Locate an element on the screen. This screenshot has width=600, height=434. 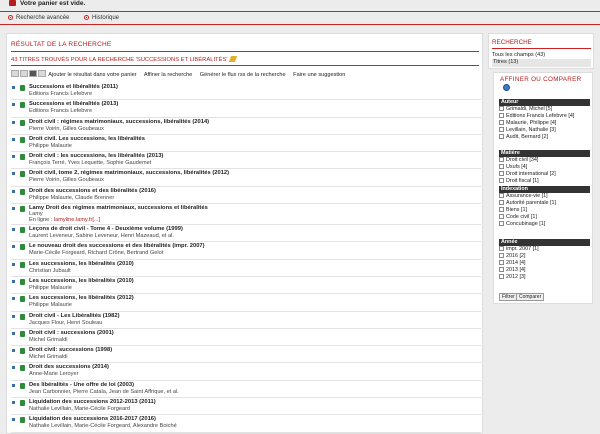
record-title: Les successions, les libéralités (2012) is located at coordinates (81, 298).